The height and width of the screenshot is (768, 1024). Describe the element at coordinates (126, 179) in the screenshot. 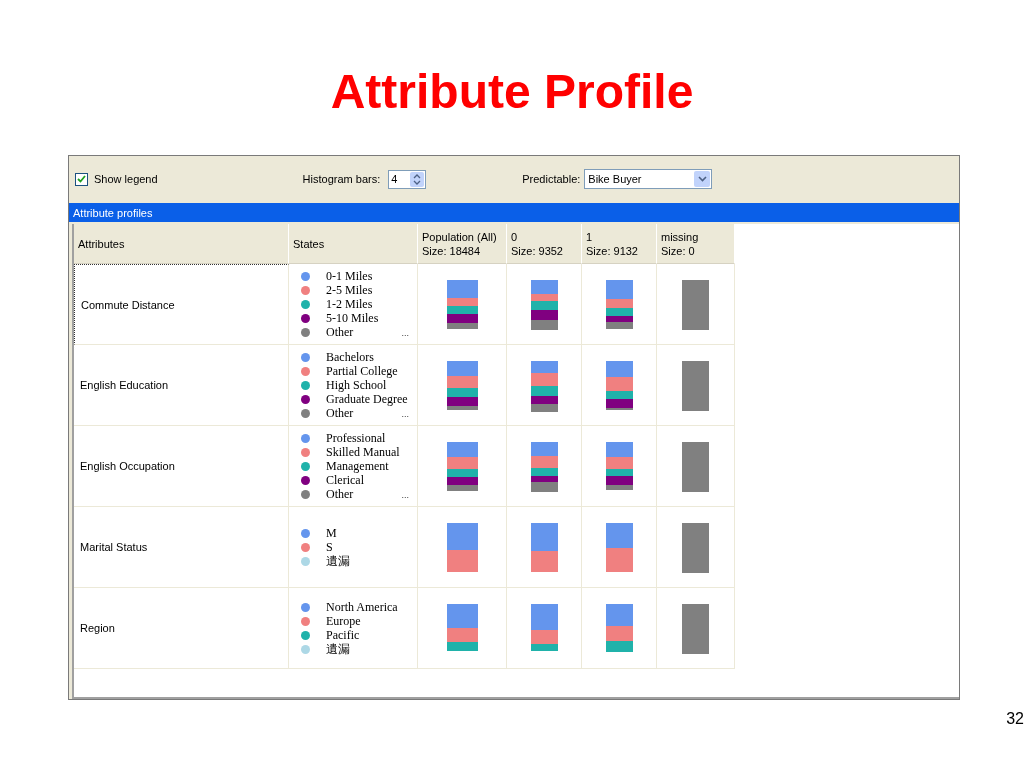

I see `show-legend-label: Show legend` at that location.